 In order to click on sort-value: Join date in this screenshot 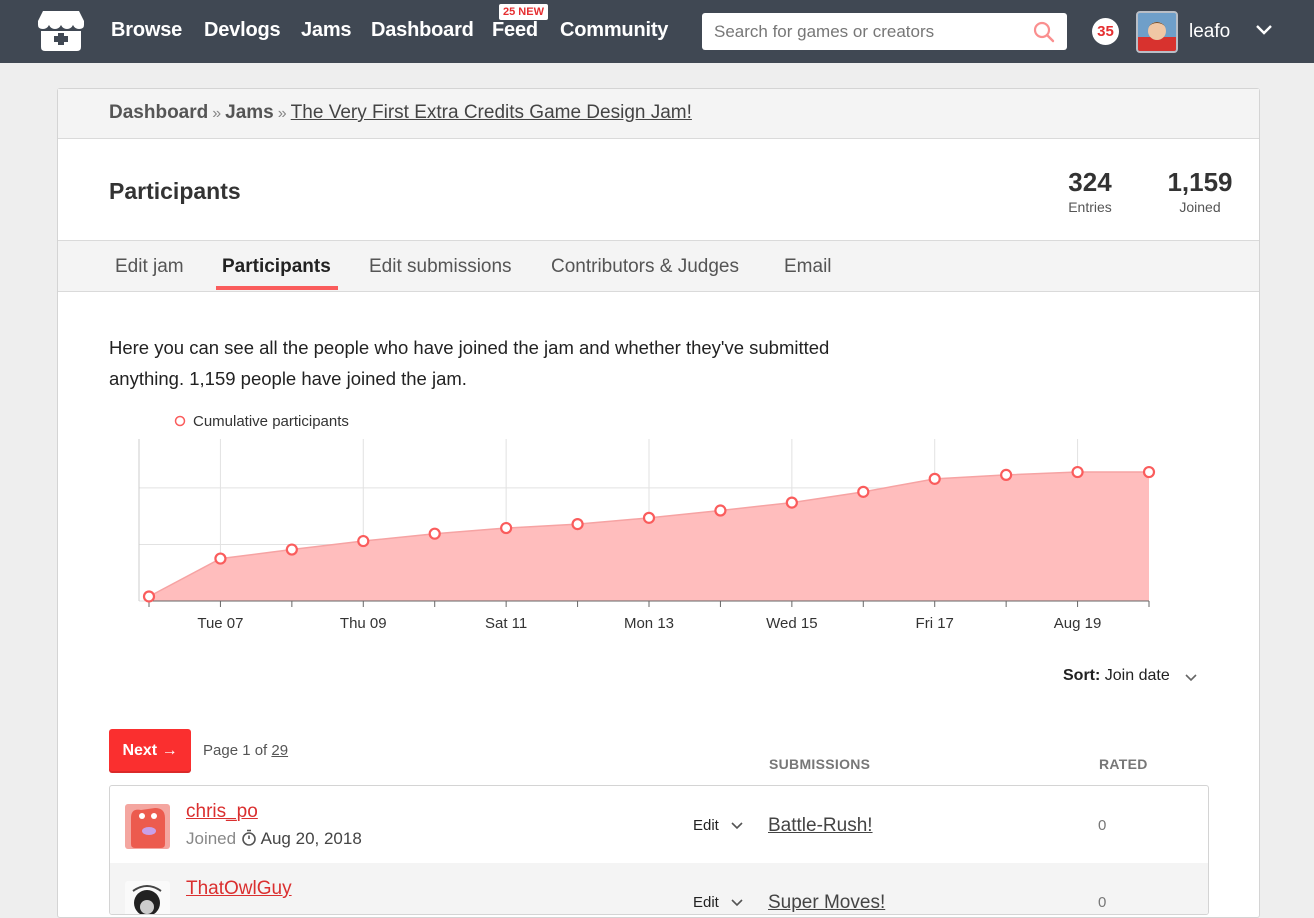, I will do `click(1137, 675)`.